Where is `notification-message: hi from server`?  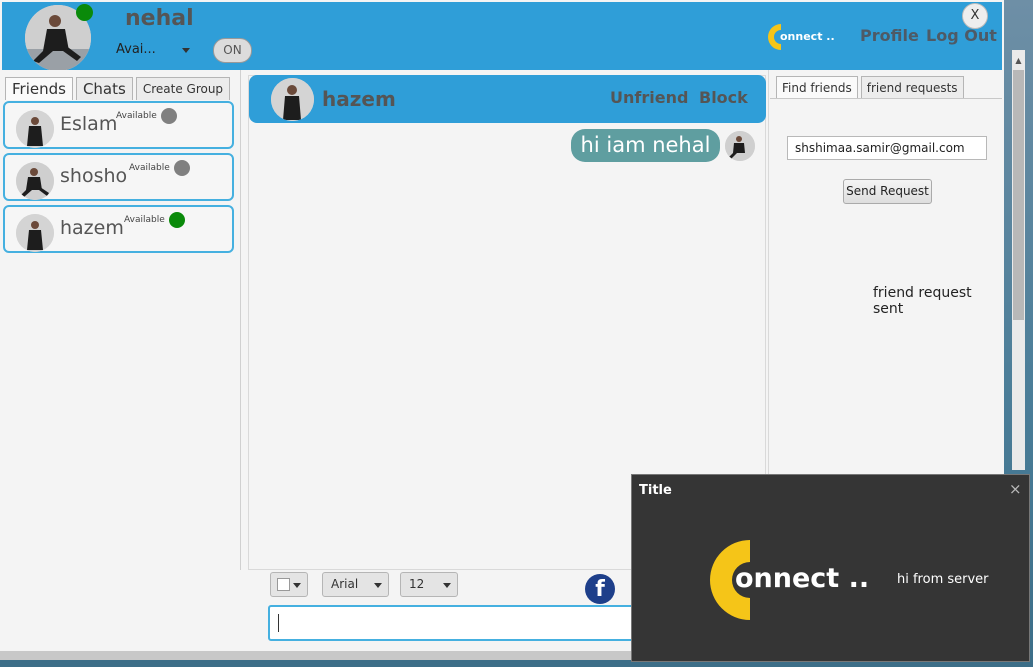 notification-message: hi from server is located at coordinates (943, 579).